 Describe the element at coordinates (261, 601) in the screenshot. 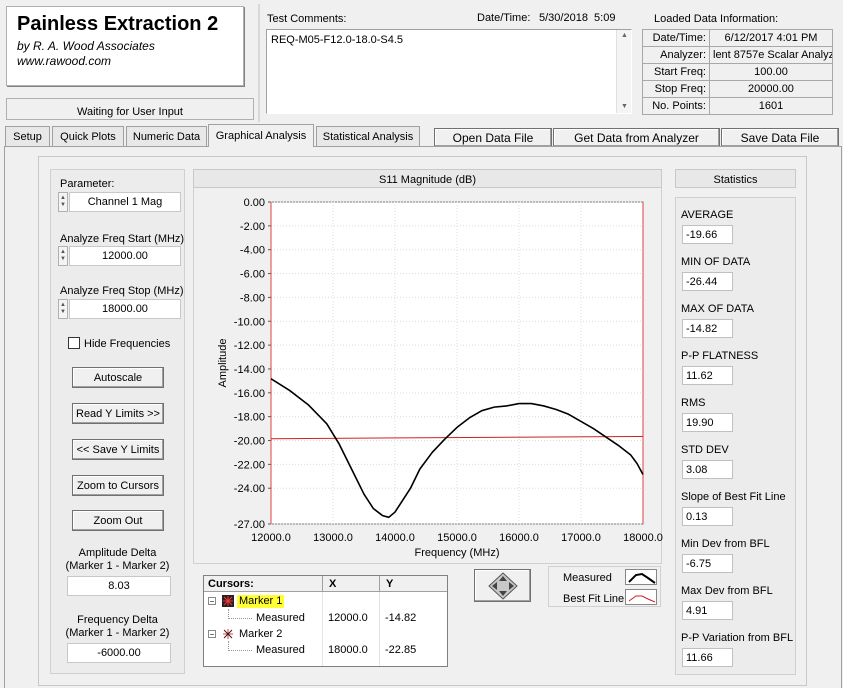

I see `marker-1-label: Marker 1` at that location.